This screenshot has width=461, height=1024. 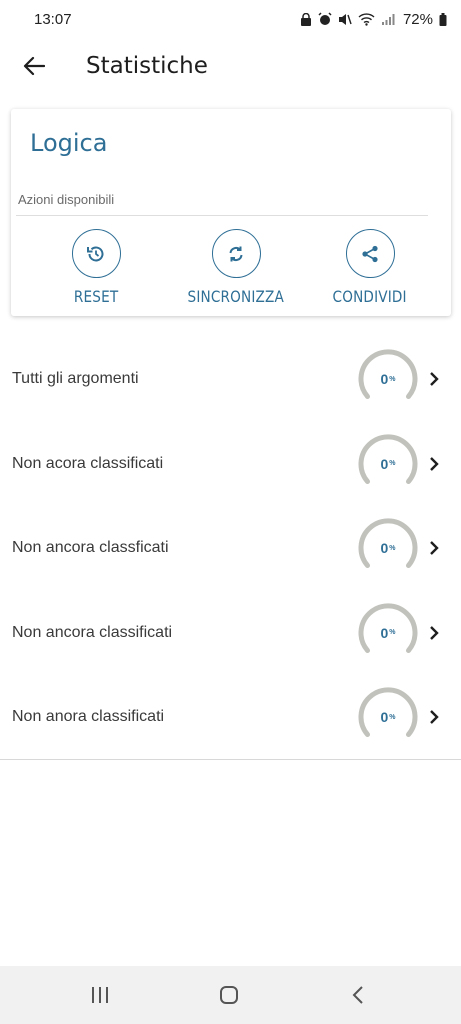 What do you see at coordinates (230, 717) in the screenshot?
I see `stat-row: Non anora classificati 0%` at bounding box center [230, 717].